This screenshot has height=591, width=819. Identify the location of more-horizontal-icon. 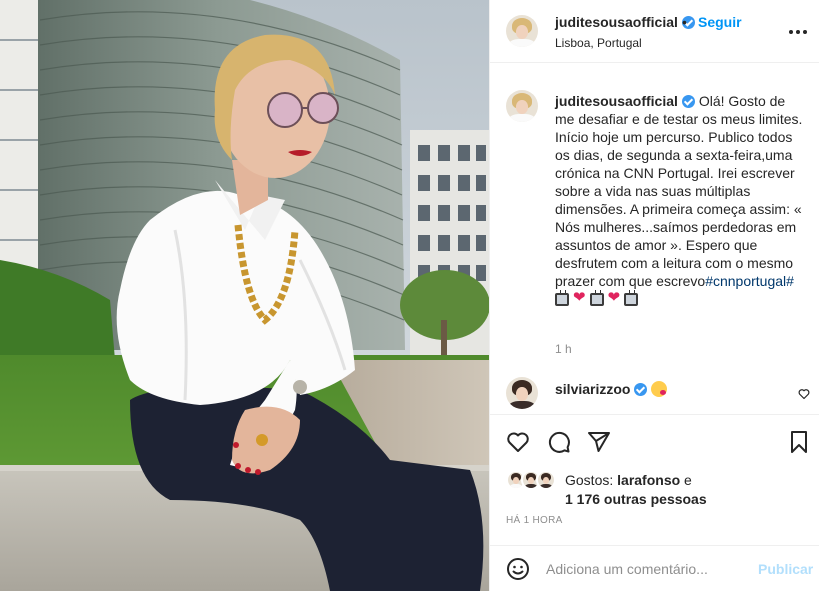
(798, 32).